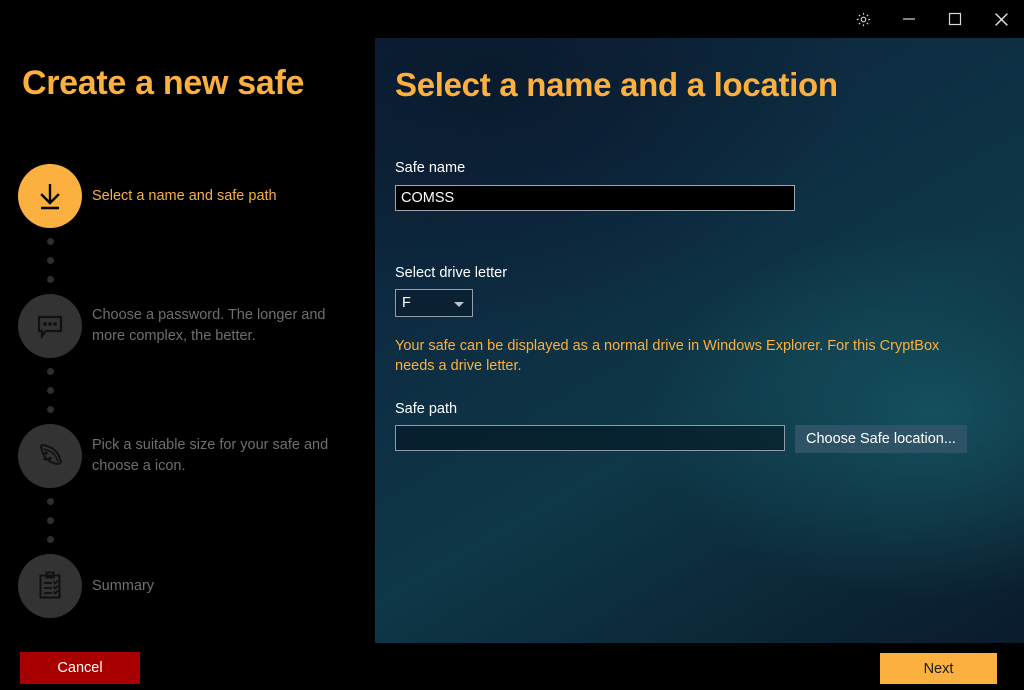 This screenshot has height=690, width=1024. What do you see at coordinates (595, 198) in the screenshot?
I see `safe-name-input` at bounding box center [595, 198].